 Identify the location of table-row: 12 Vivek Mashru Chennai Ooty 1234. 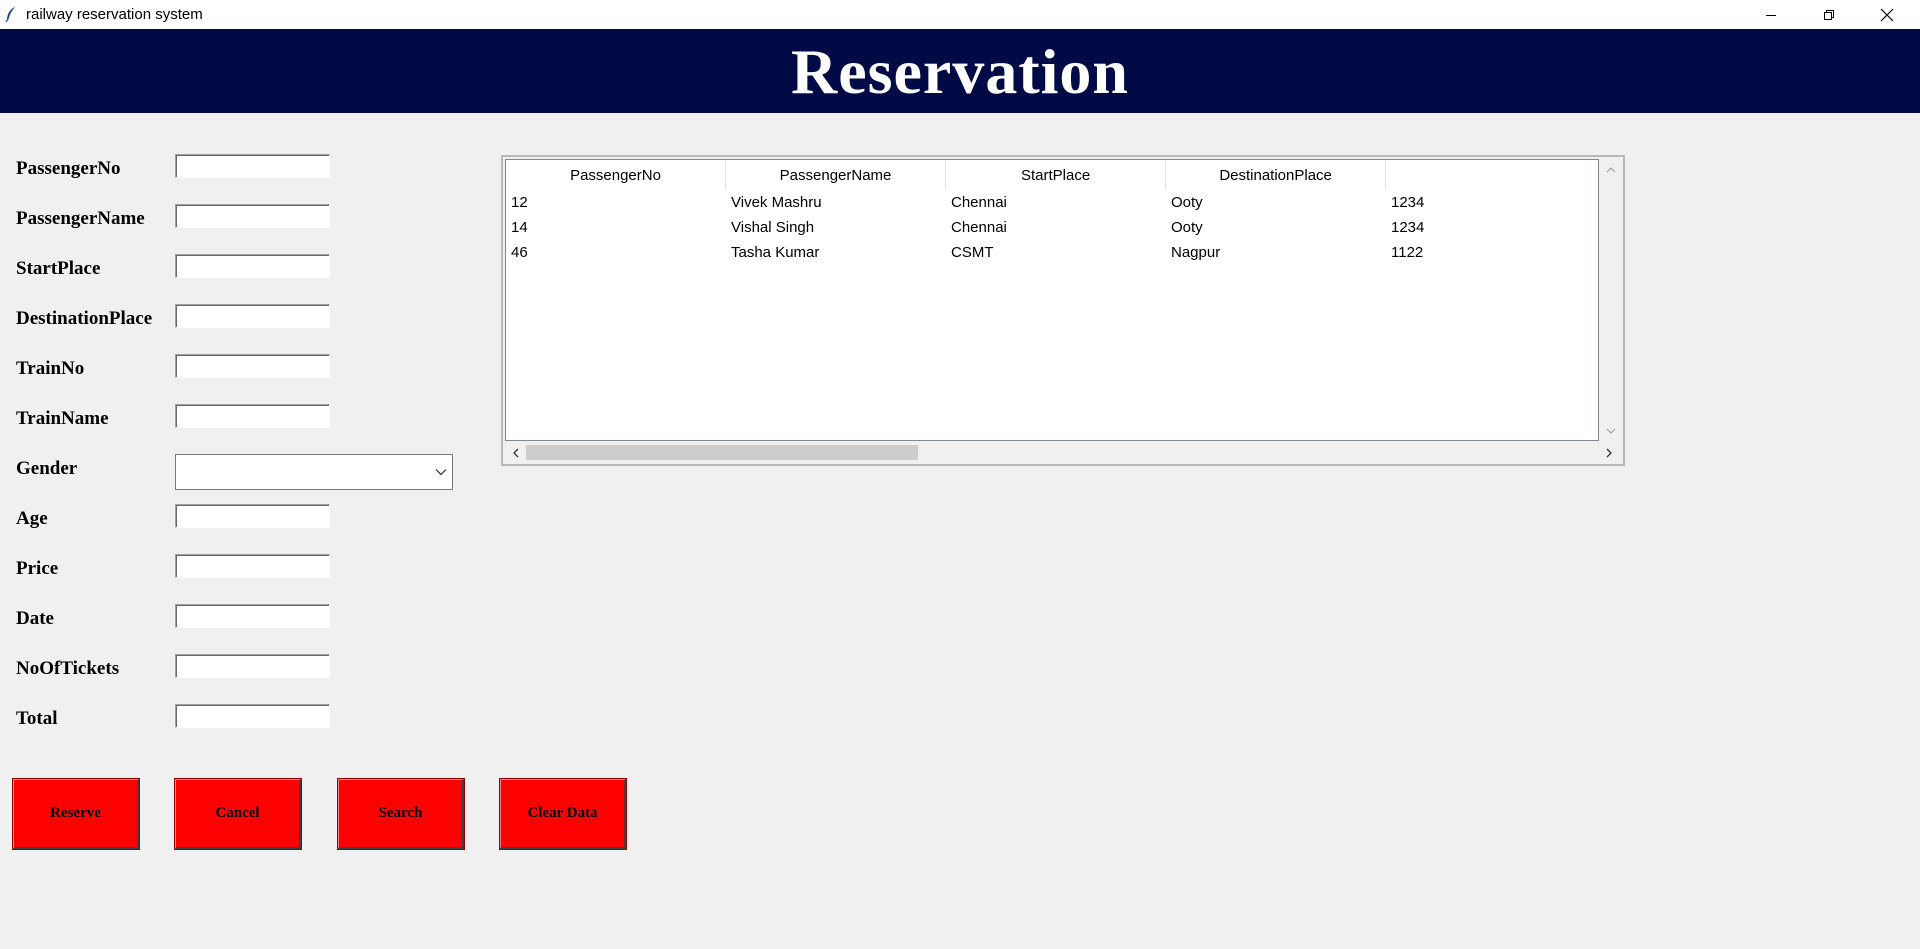
(1052, 202).